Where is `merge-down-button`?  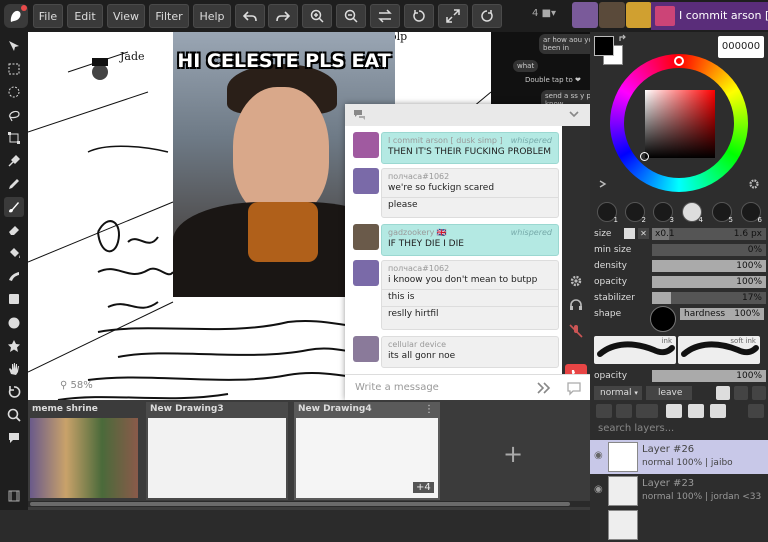
merge-down-button is located at coordinates (624, 411).